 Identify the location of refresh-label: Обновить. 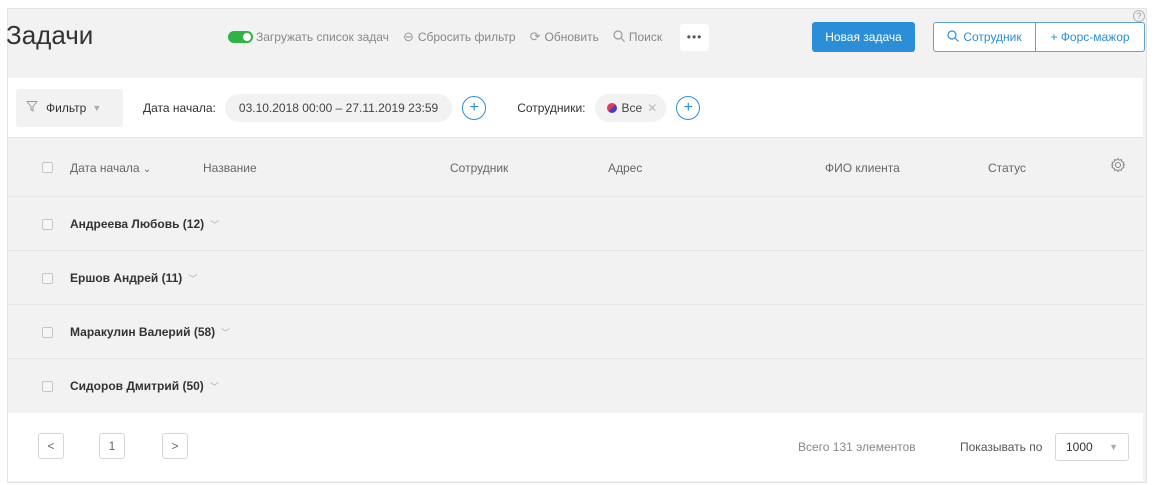
(571, 37).